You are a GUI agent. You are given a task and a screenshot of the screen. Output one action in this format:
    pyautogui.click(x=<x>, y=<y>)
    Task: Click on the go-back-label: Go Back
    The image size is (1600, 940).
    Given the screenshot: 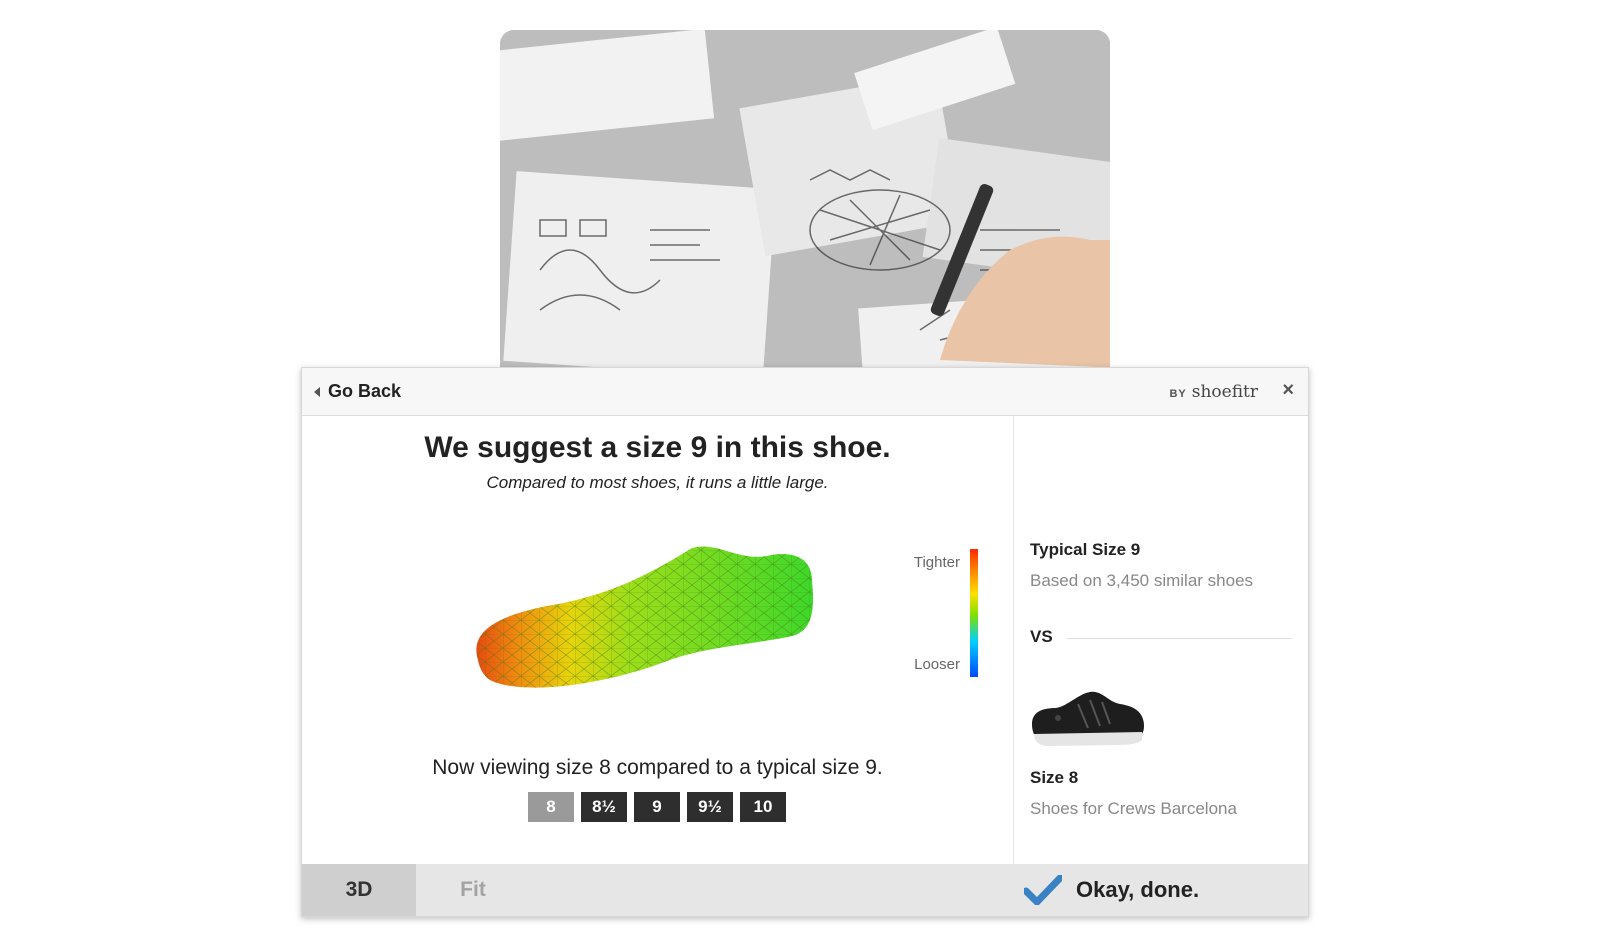 What is the action you would take?
    pyautogui.click(x=365, y=391)
    